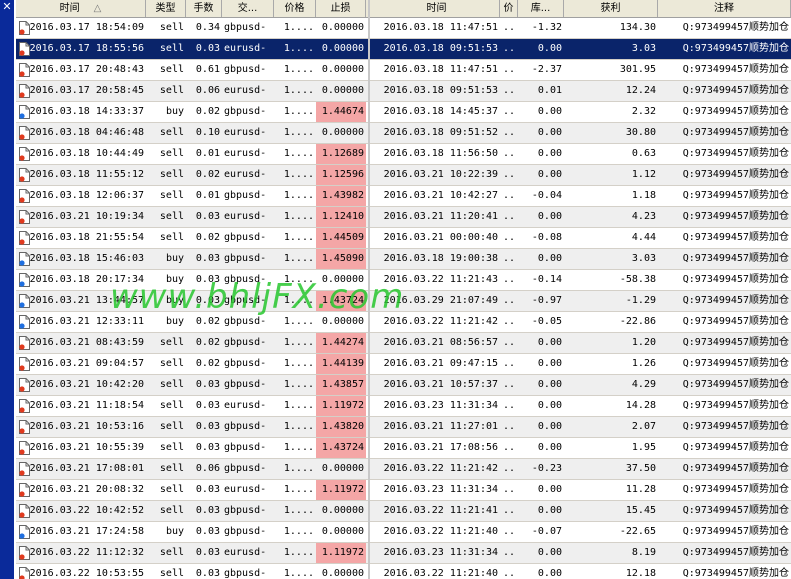 The image size is (791, 579). I want to click on cell-profit: 4.44, so click(643, 237).